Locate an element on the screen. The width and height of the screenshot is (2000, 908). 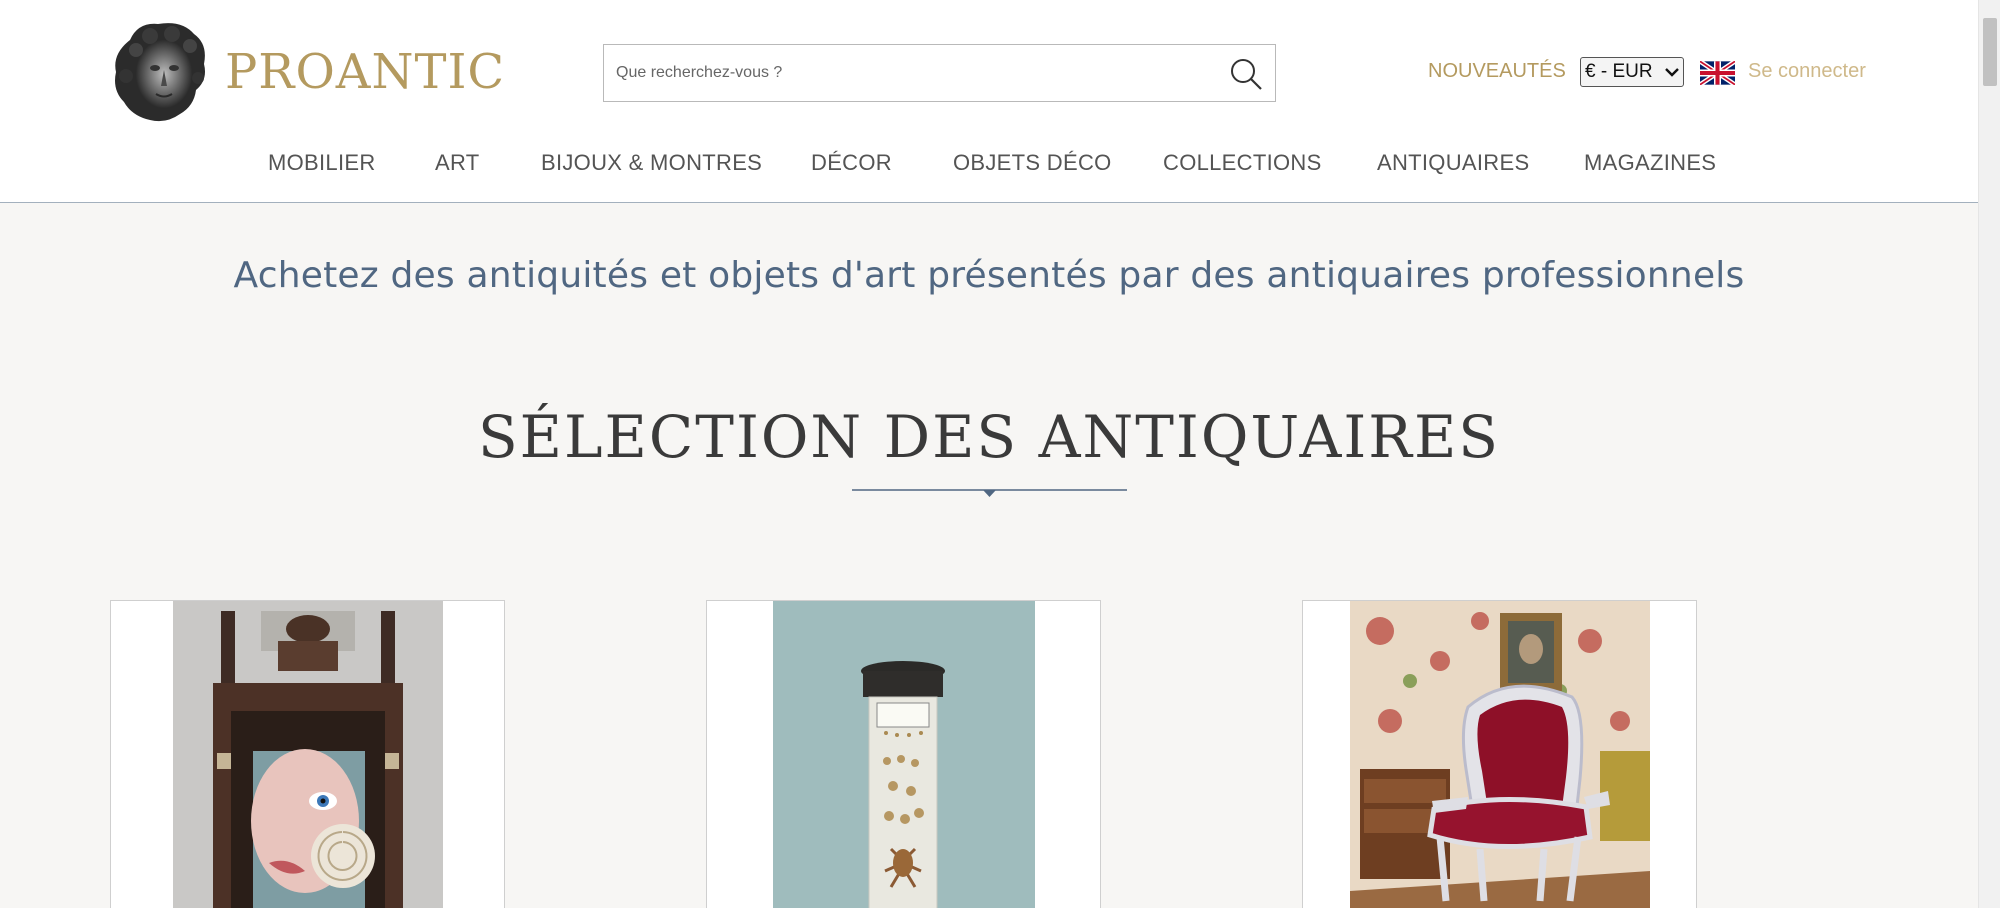
product-card-armchair is located at coordinates (1499, 754).